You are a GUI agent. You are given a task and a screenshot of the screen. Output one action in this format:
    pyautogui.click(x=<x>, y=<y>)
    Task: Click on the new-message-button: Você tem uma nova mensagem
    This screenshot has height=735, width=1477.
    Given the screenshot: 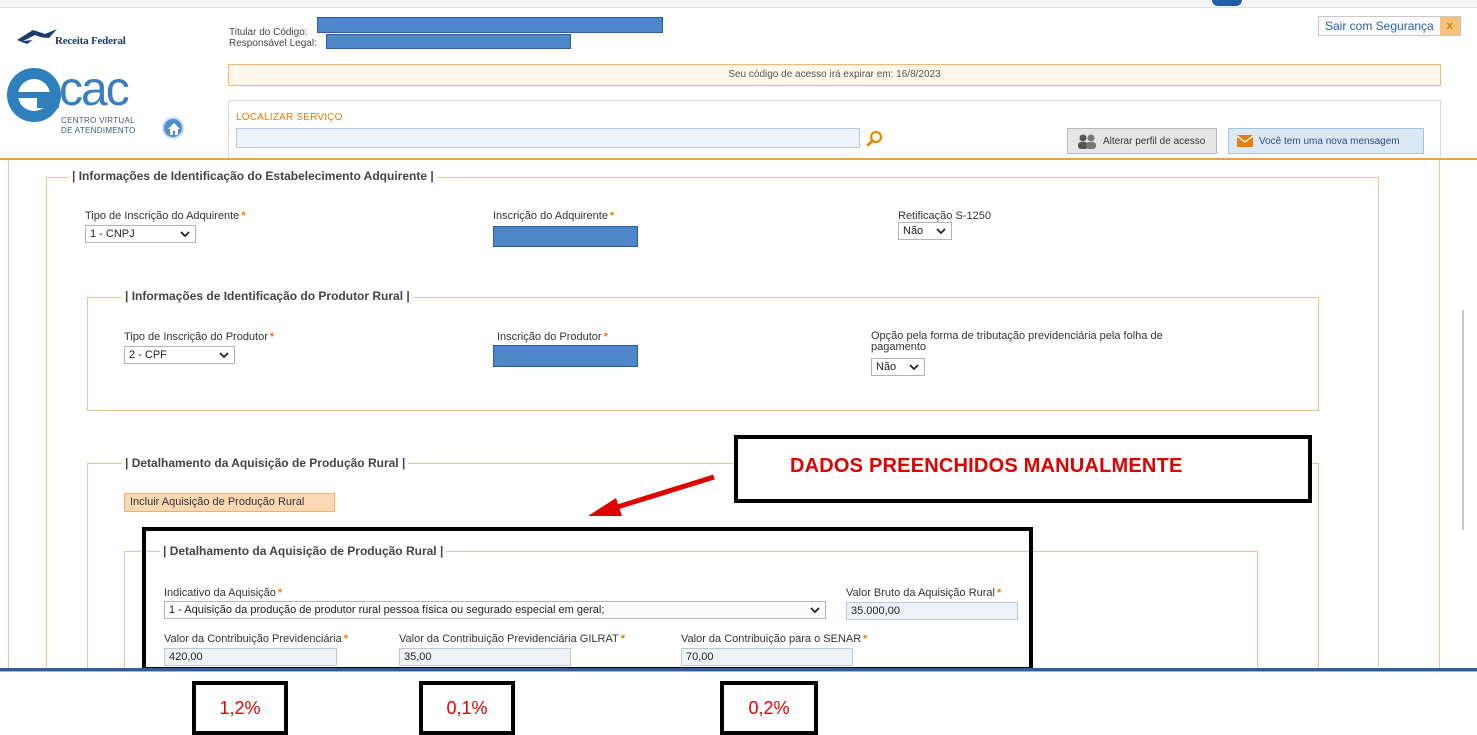 What is the action you would take?
    pyautogui.click(x=1326, y=141)
    